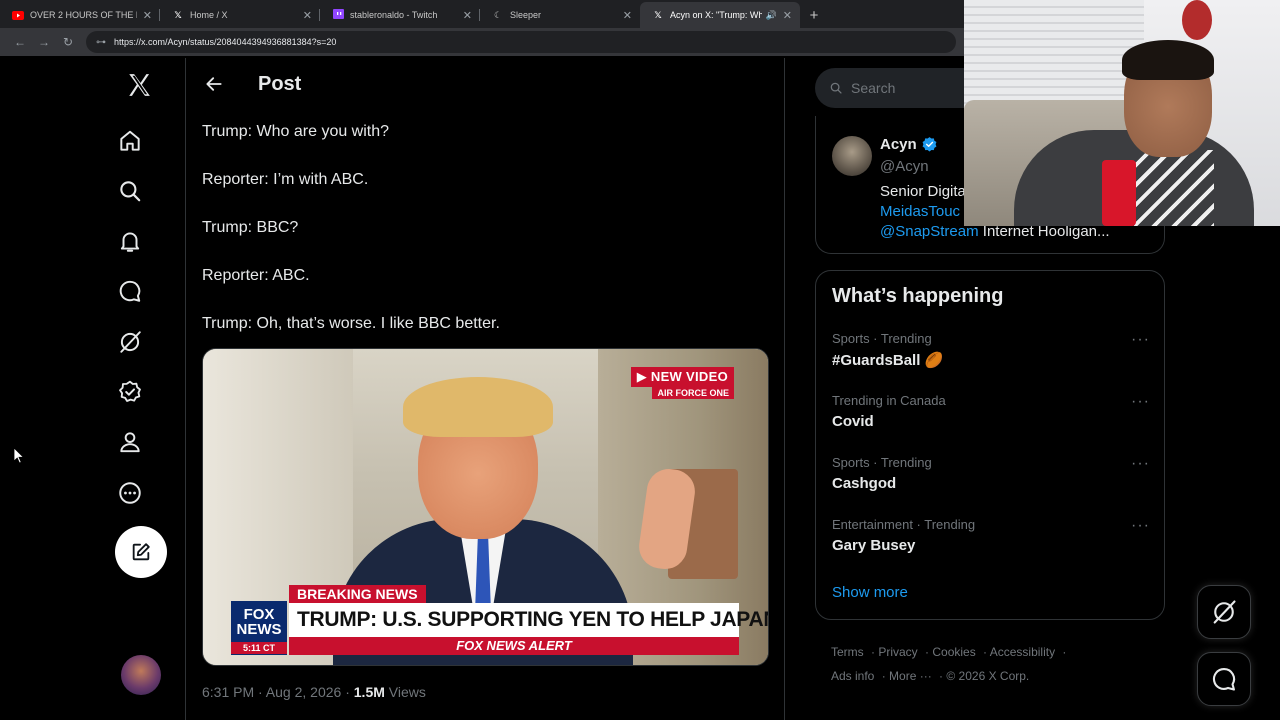  I want to click on air-force-one-badge: AIR FORCE ONE, so click(693, 393).